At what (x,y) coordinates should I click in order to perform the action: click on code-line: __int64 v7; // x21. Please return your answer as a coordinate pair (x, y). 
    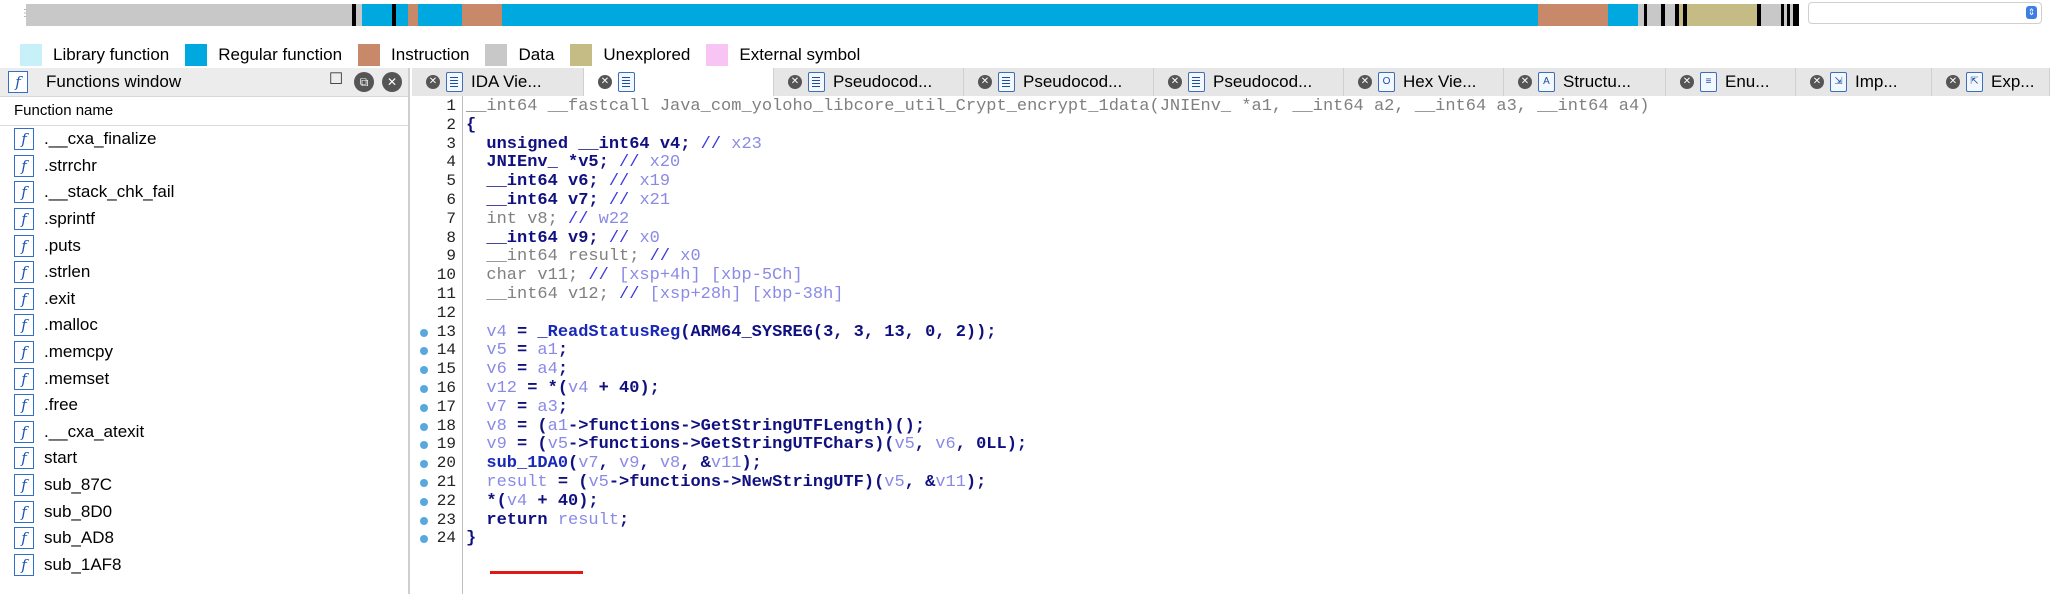
    Looking at the image, I should click on (568, 200).